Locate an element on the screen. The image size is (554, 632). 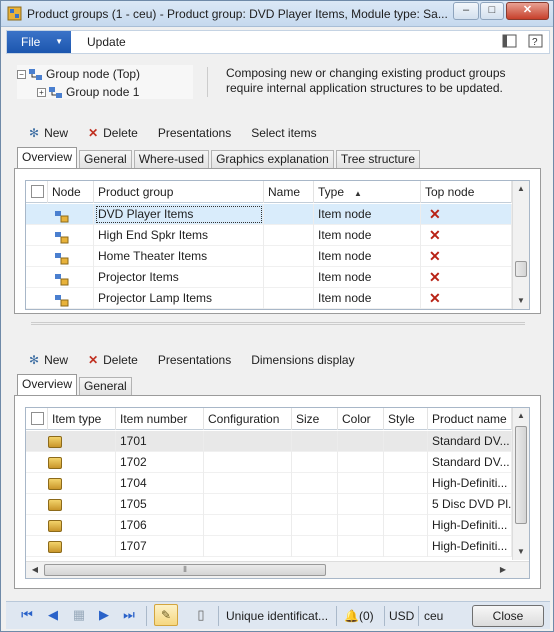
currency-indicator: USD is located at coordinates (401, 616).